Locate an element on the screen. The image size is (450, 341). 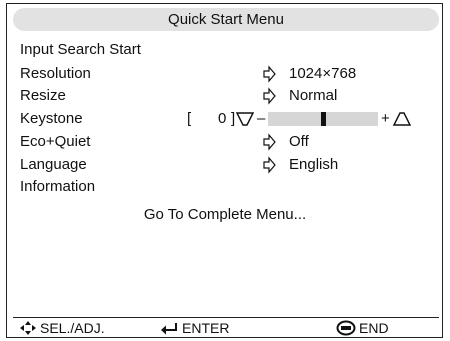
footer-sel-adj-label: SEL./ADJ. is located at coordinates (72, 327).